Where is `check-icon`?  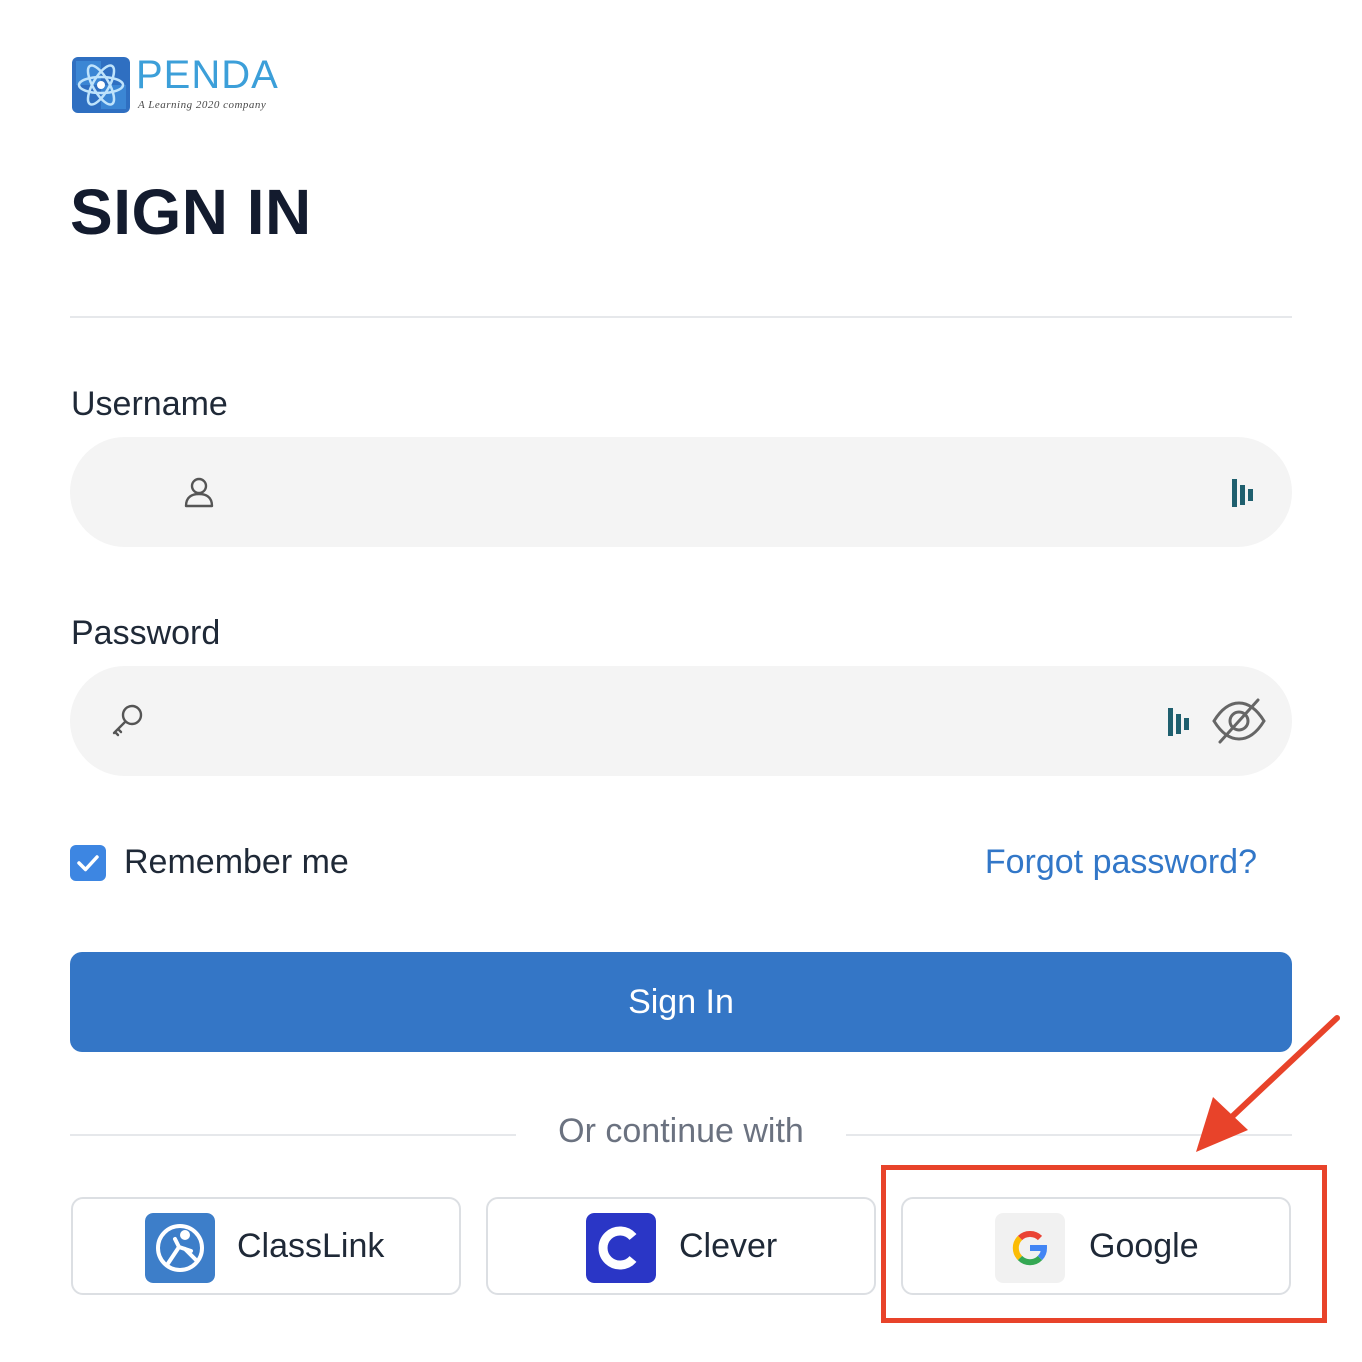
check-icon is located at coordinates (88, 863).